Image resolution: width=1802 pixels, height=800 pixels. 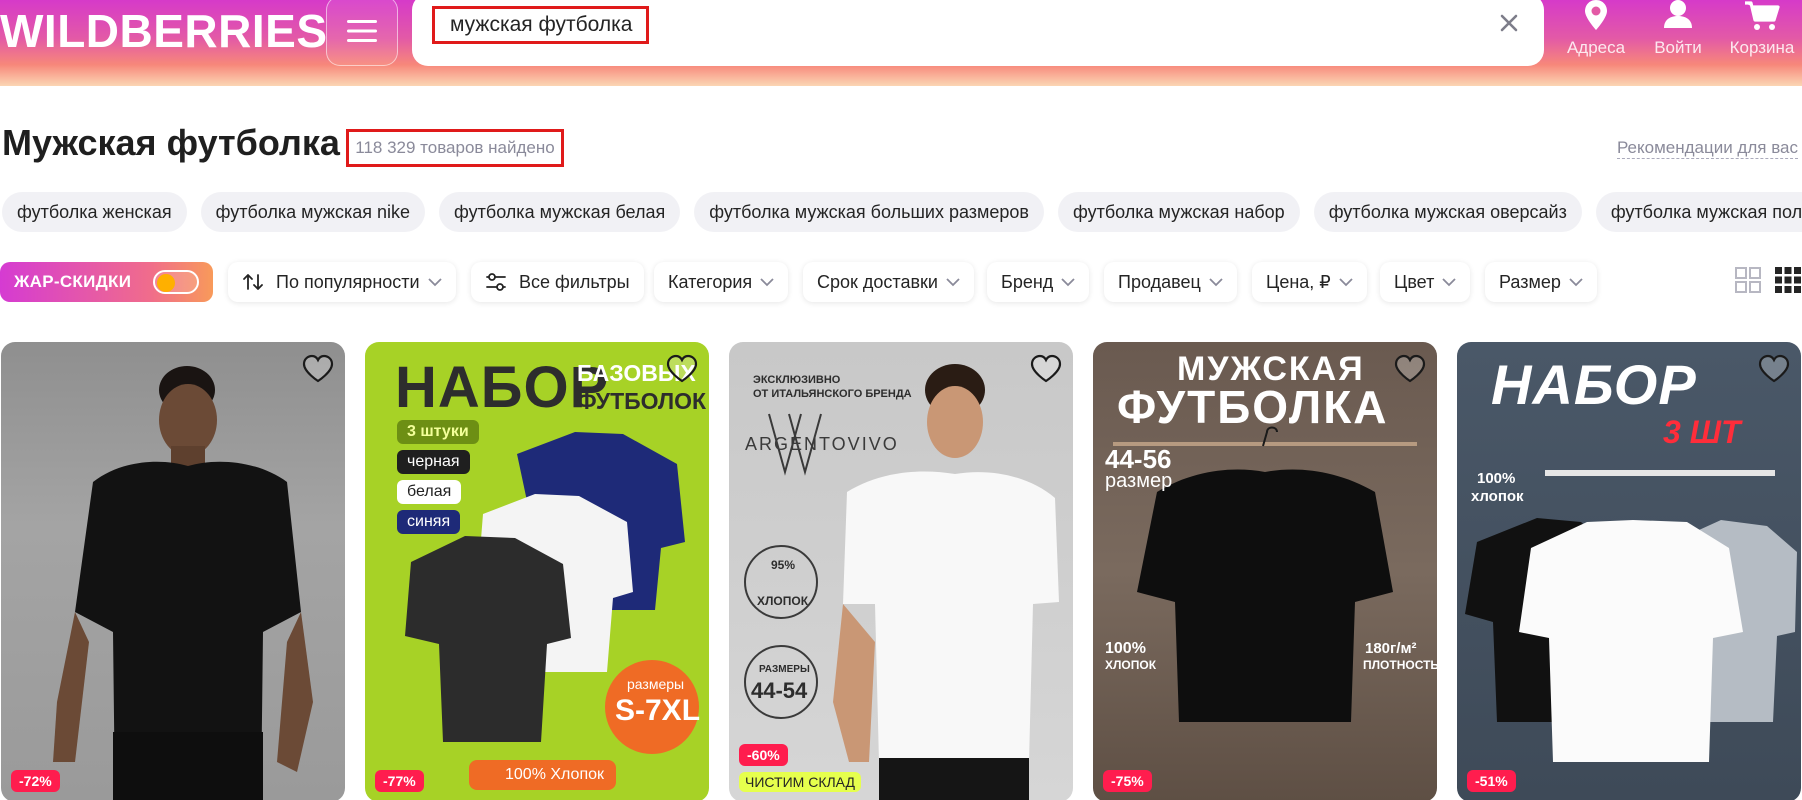 I want to click on product-subline-2: ОТ ИТАЛЬЯНСКОГО БРЕНДА, so click(x=832, y=394).